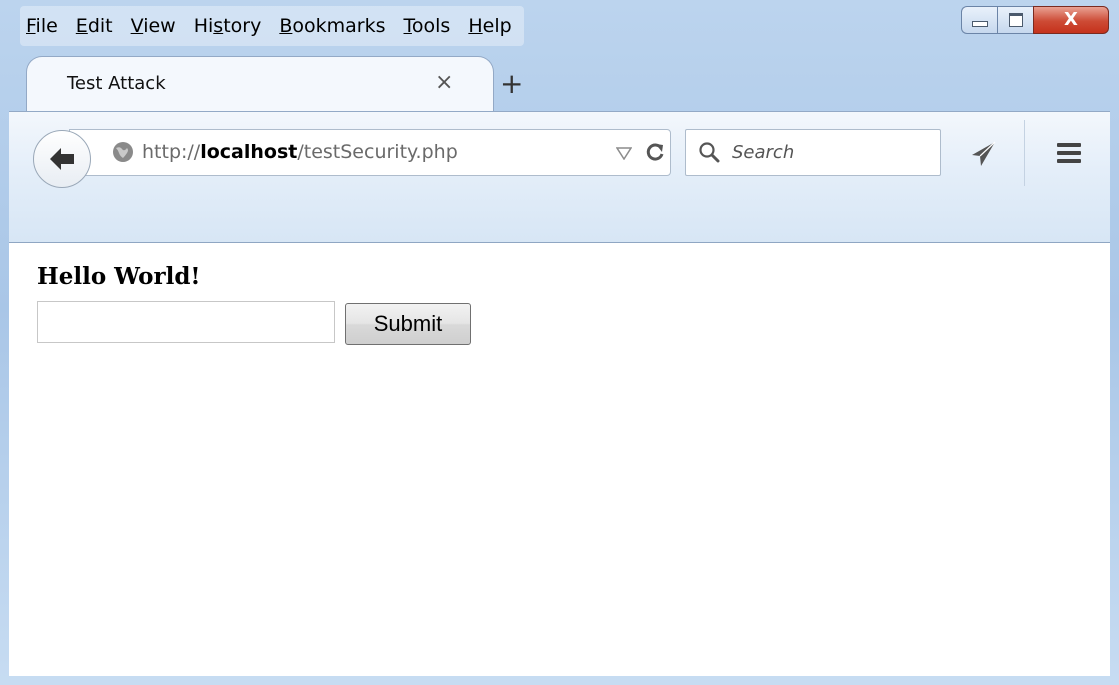  I want to click on close-window-button: X, so click(1071, 20).